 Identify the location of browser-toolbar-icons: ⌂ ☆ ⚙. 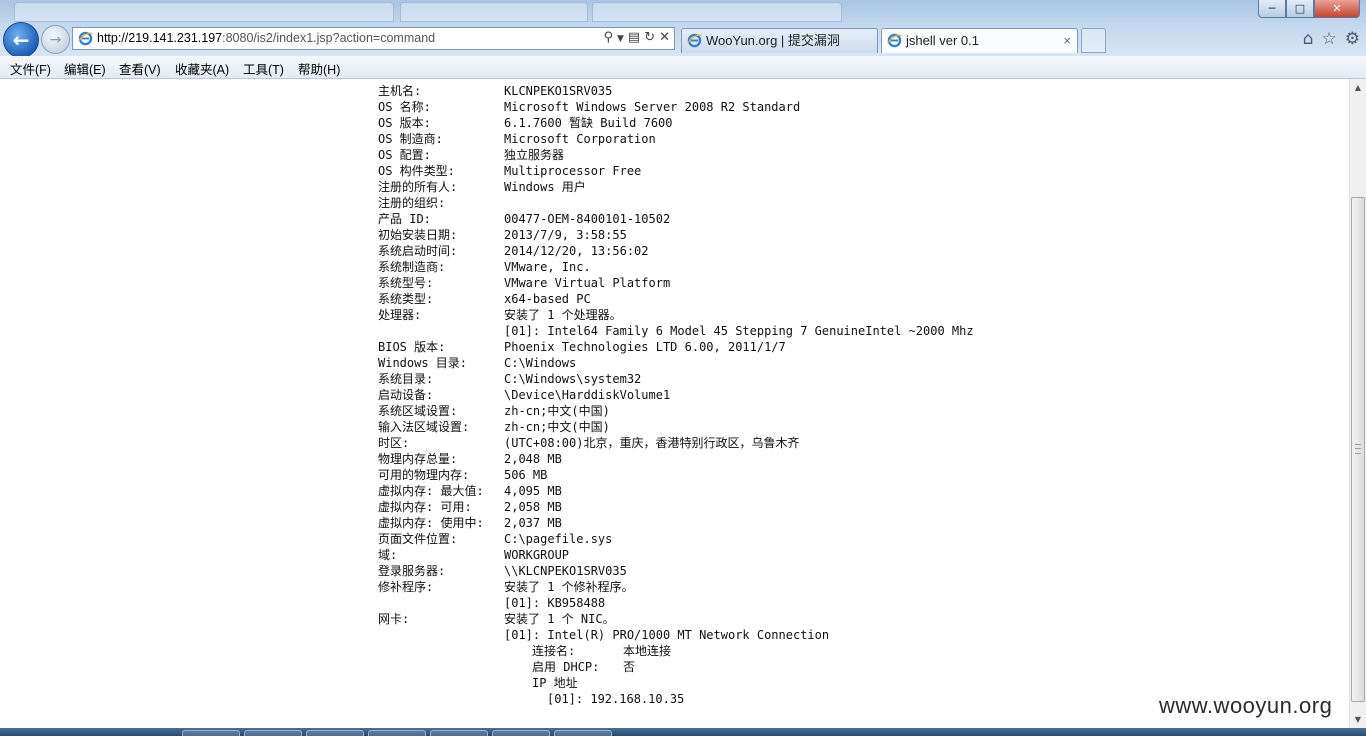
(1331, 39).